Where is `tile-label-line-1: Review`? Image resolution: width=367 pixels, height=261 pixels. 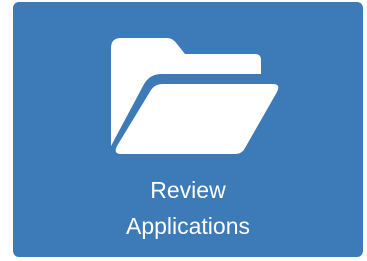 tile-label-line-1: Review is located at coordinates (188, 190).